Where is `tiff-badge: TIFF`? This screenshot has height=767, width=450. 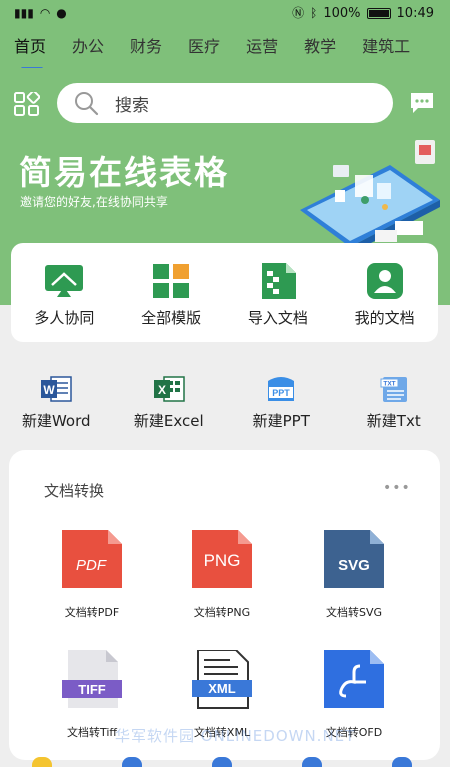 tiff-badge: TIFF is located at coordinates (91, 689).